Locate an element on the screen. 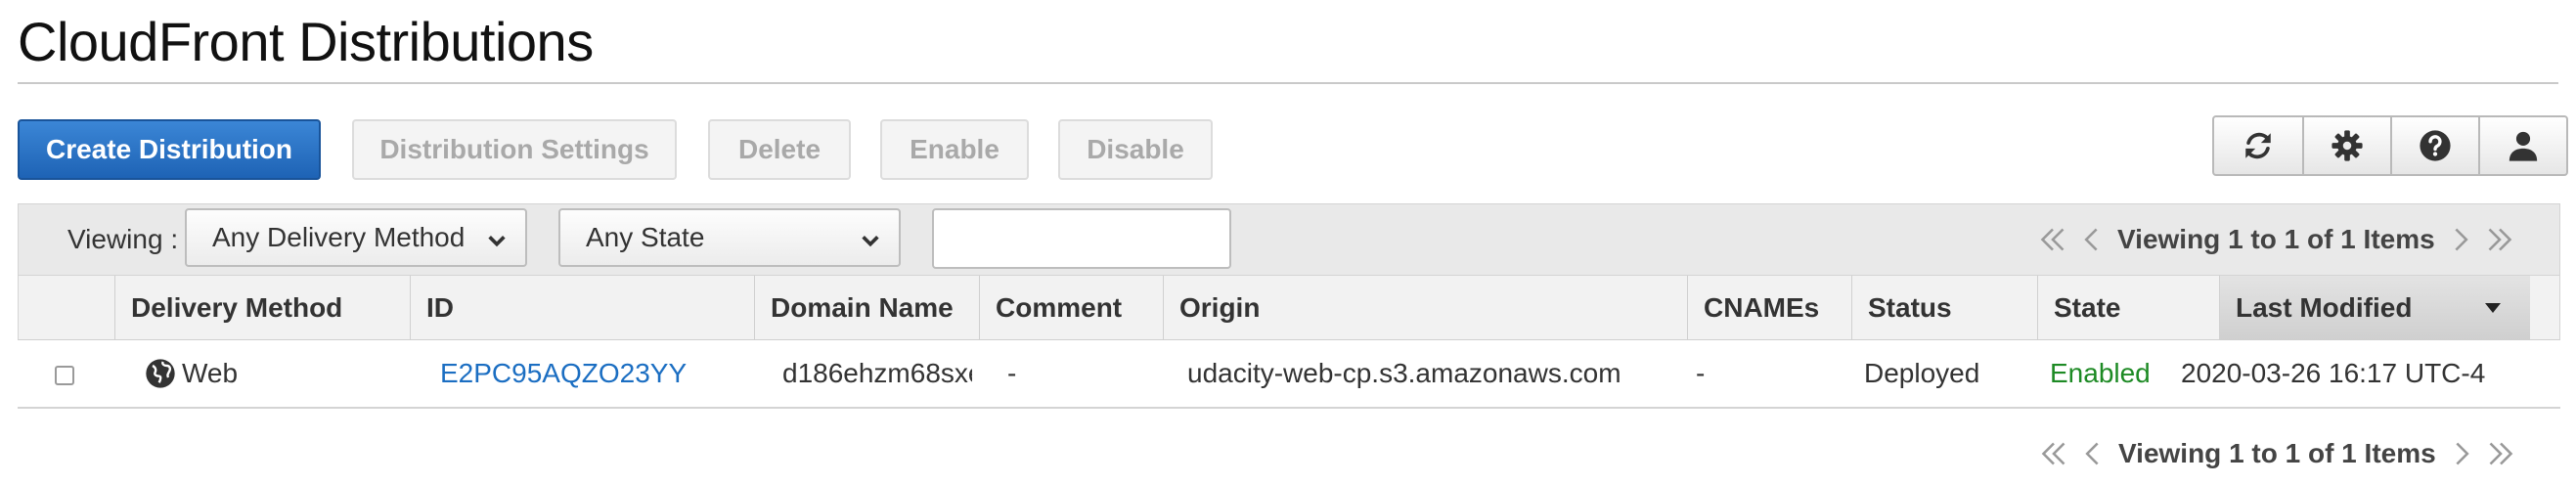 The height and width of the screenshot is (485, 2576). cell-domain-name: d186ehzm68sxe is located at coordinates (877, 373).